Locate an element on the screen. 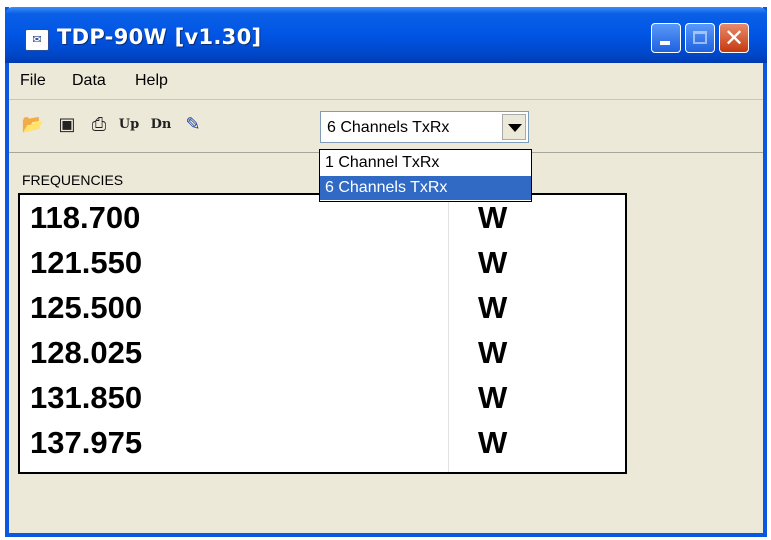  table-row: 128.025 W is located at coordinates (322, 352).